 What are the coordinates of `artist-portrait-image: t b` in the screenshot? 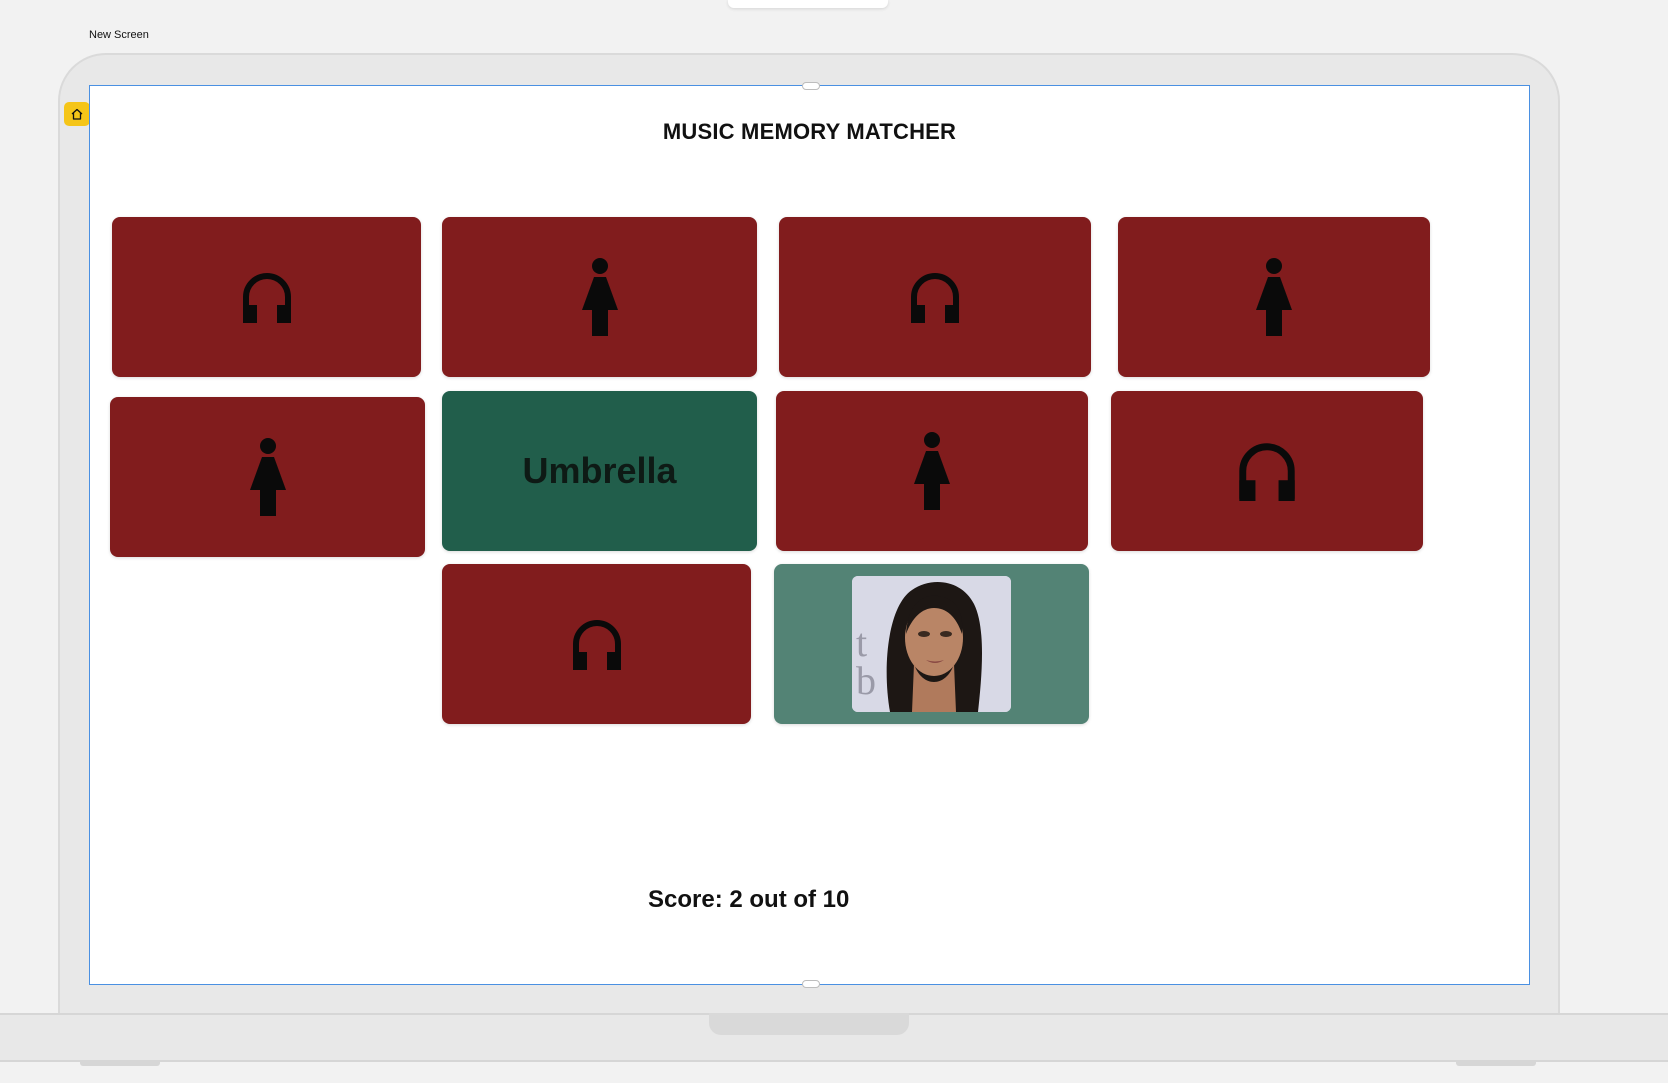 It's located at (931, 644).